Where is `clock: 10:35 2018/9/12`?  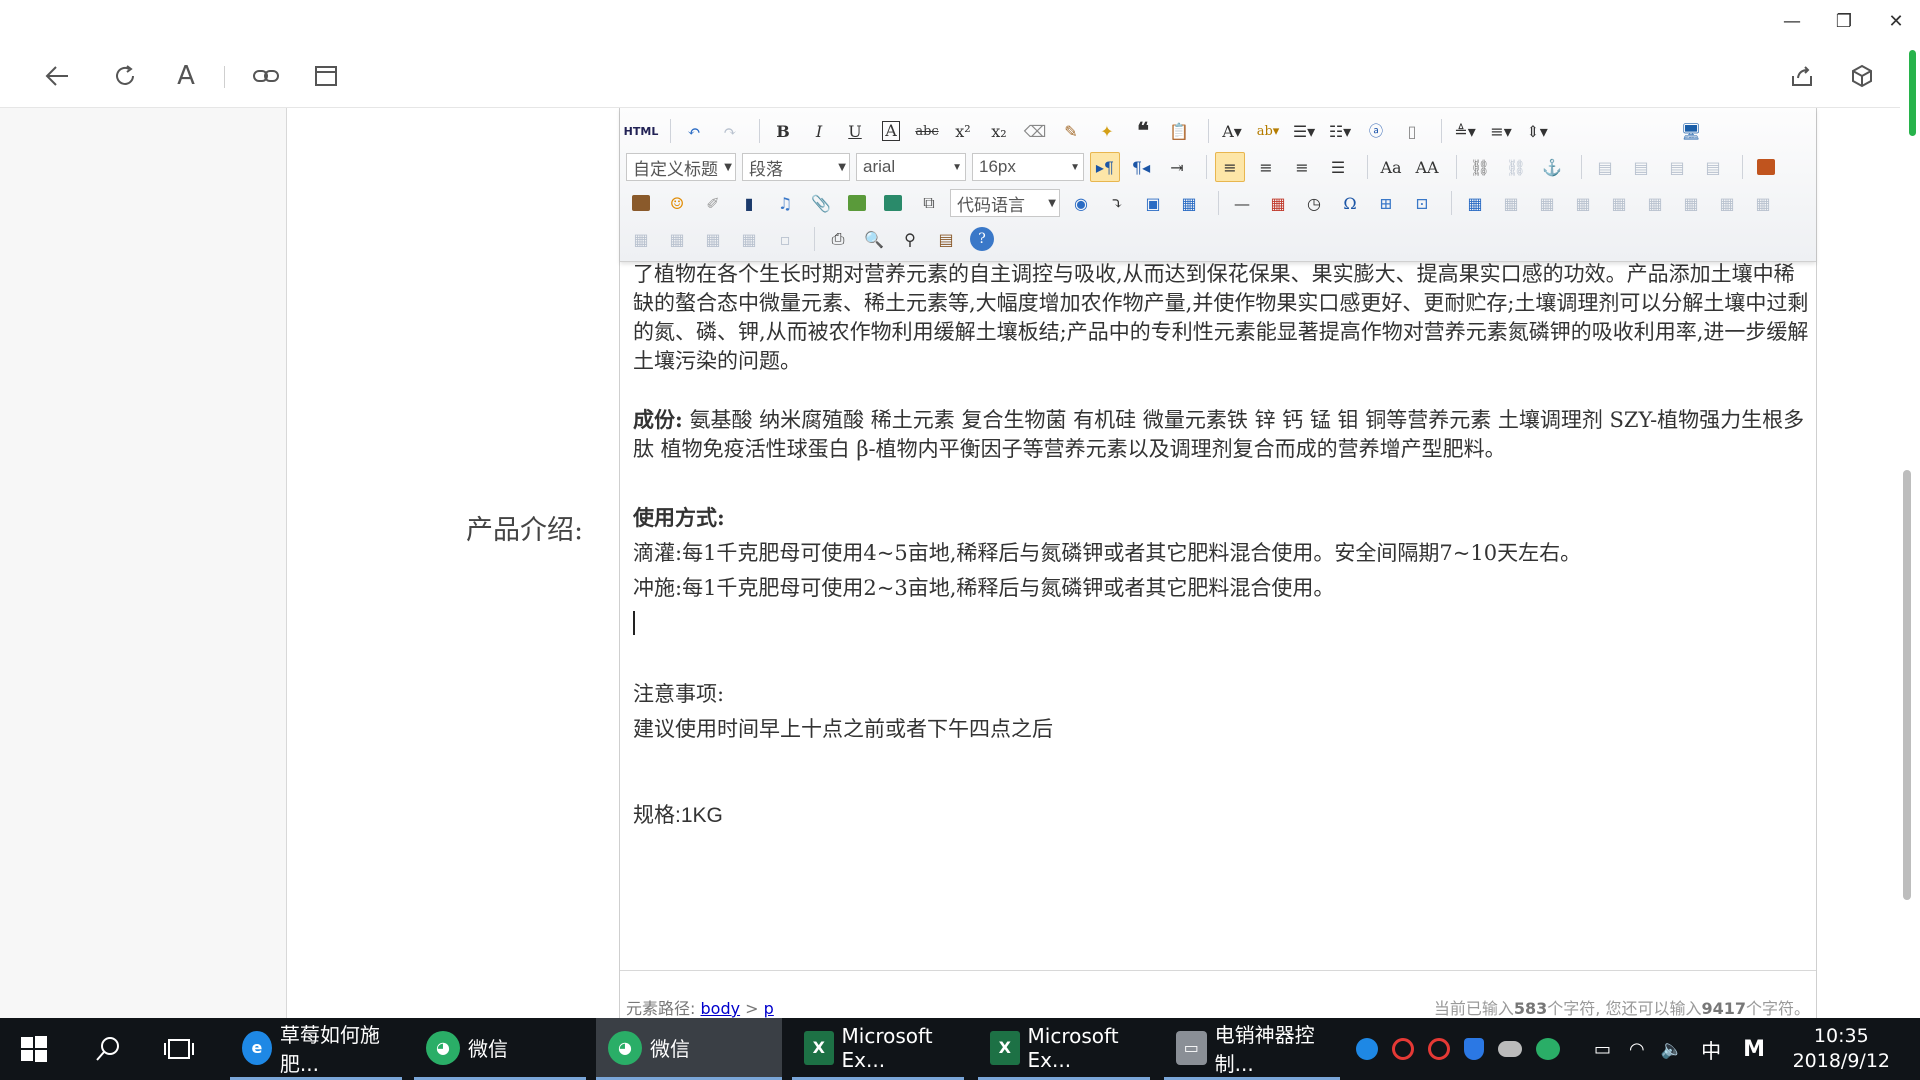 clock: 10:35 2018/9/12 is located at coordinates (1841, 1049).